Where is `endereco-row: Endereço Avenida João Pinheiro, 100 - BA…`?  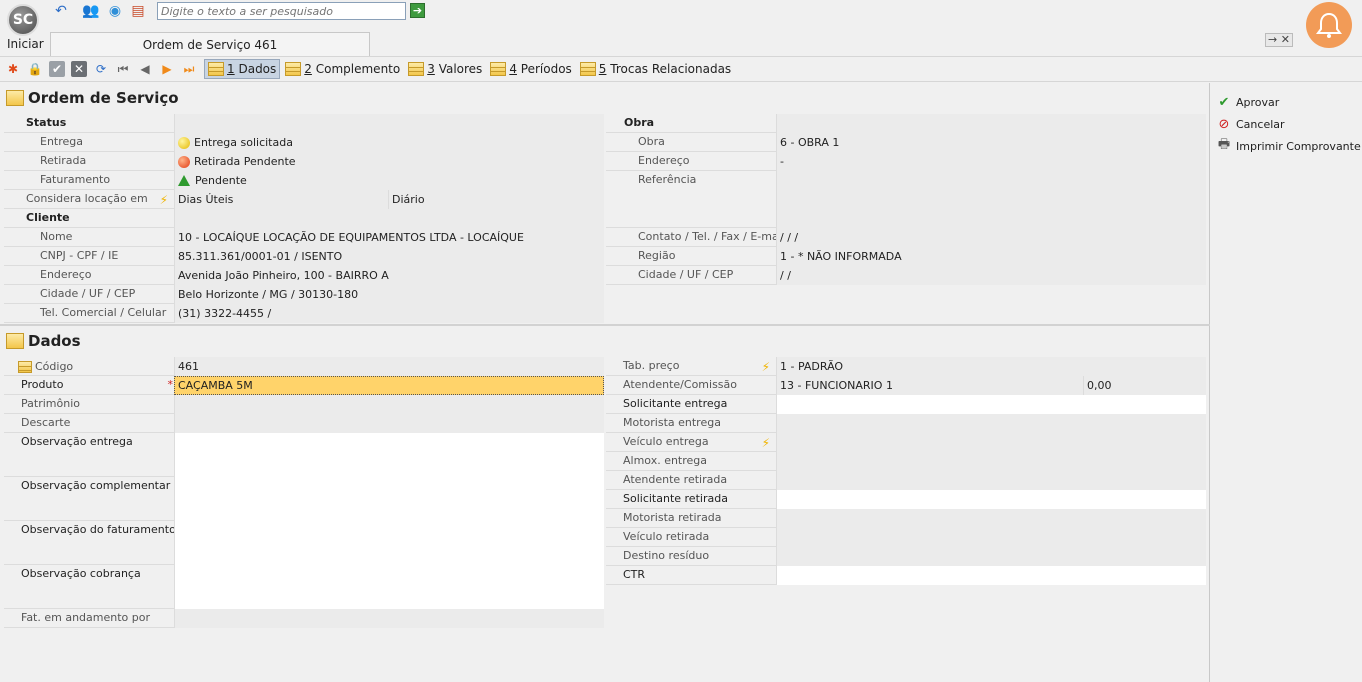 endereco-row: Endereço Avenida João Pinheiro, 100 - BA… is located at coordinates (304, 275).